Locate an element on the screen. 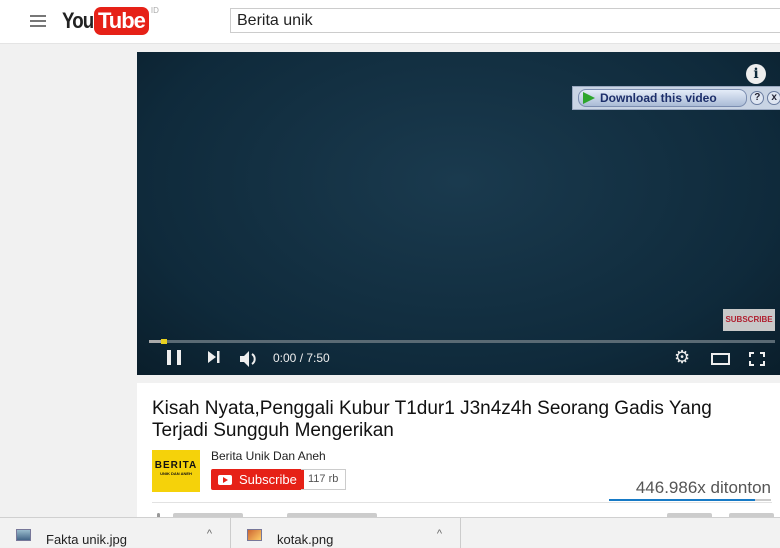 This screenshot has width=780, height=548. like-ratio-bar is located at coordinates (690, 500).